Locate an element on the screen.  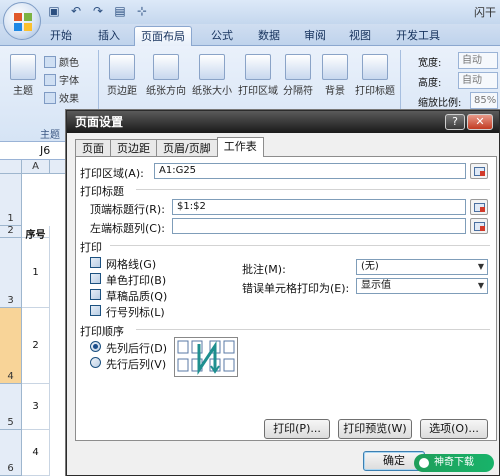
row-col-headings-label: 行号列标(L) is located at coordinates (135, 312).